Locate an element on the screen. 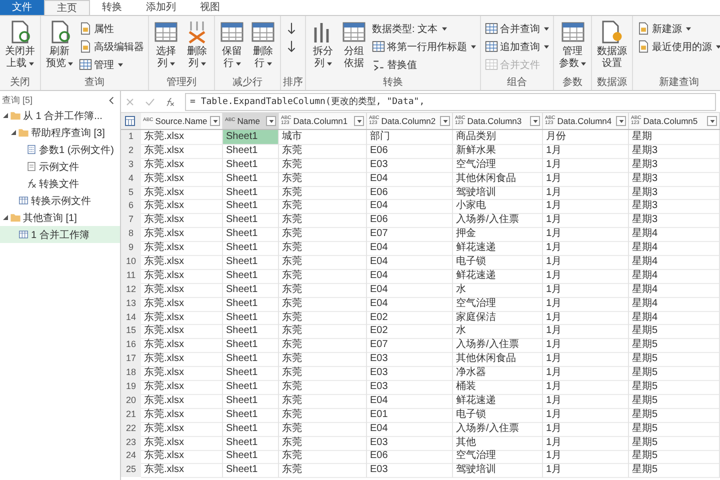  table-cell: 水 is located at coordinates (498, 290).